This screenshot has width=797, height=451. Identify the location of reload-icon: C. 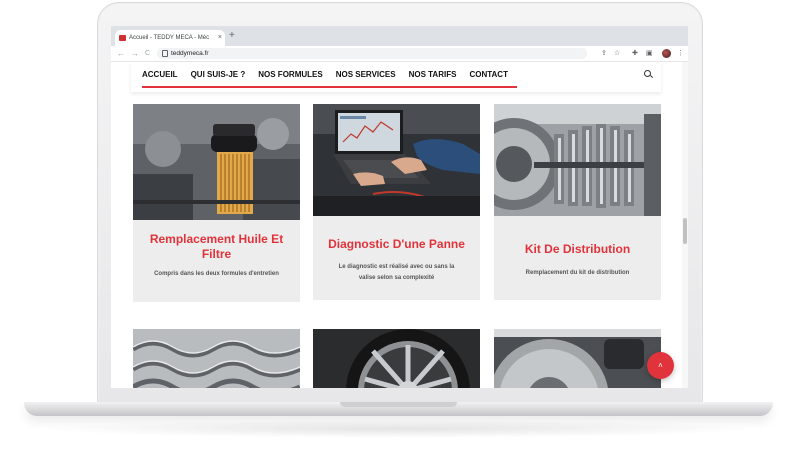
(147, 53).